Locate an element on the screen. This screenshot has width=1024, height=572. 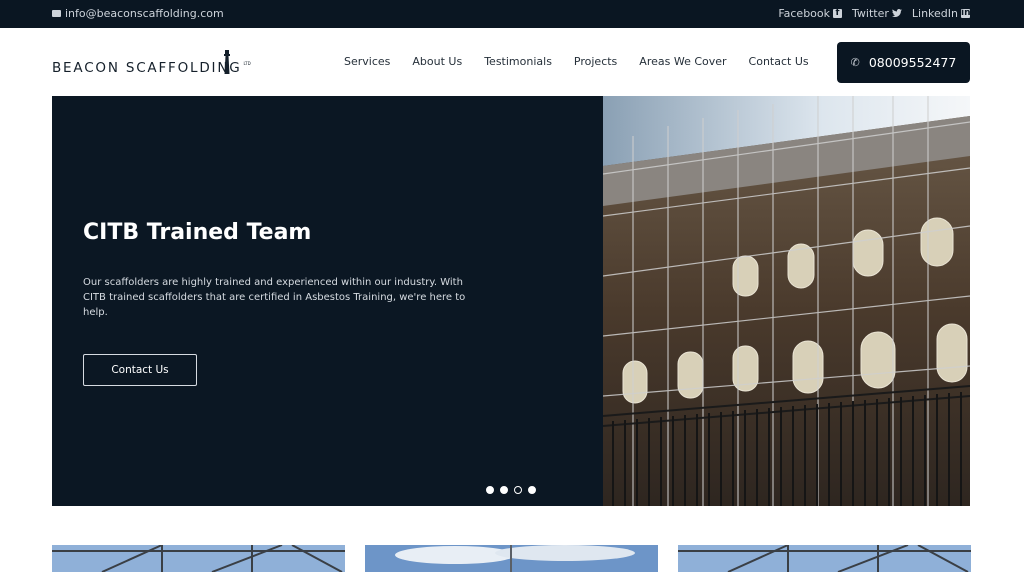
facebook-link: Facebook f is located at coordinates (810, 13).